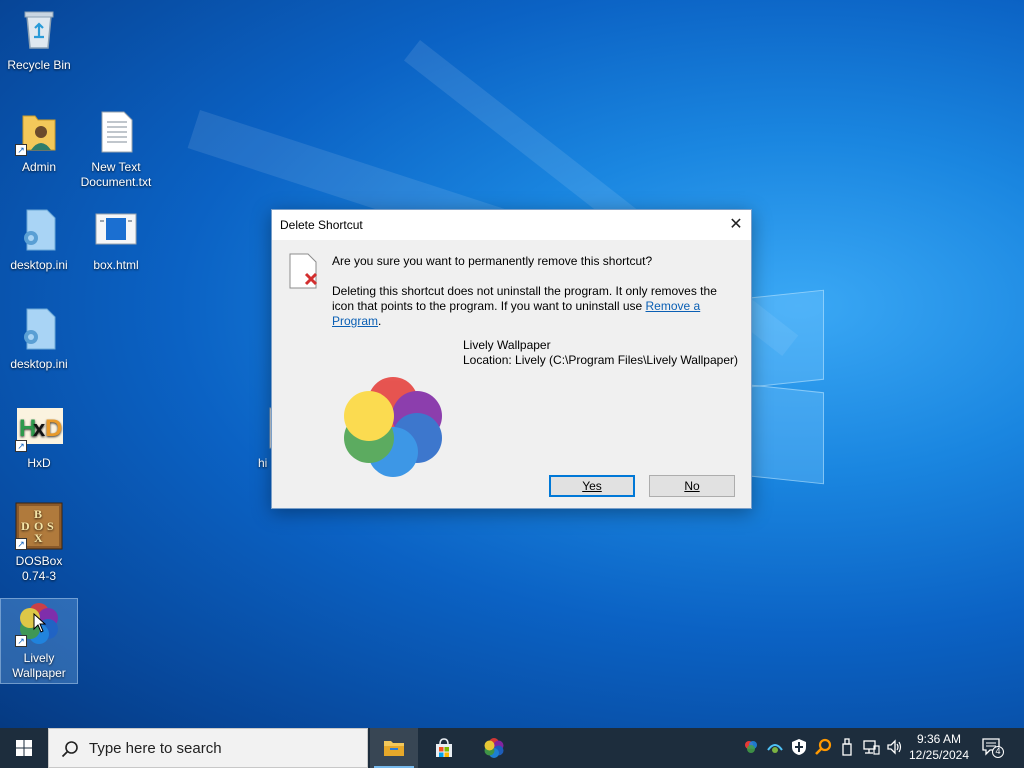  What do you see at coordinates (393, 427) in the screenshot?
I see `lively-wallpaper-program-icon` at bounding box center [393, 427].